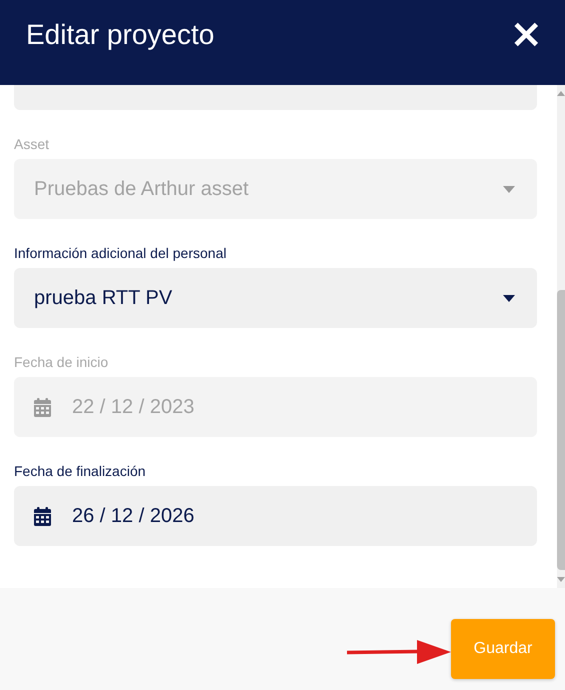  Describe the element at coordinates (80, 471) in the screenshot. I see `field-label: Fecha de finalización` at that location.